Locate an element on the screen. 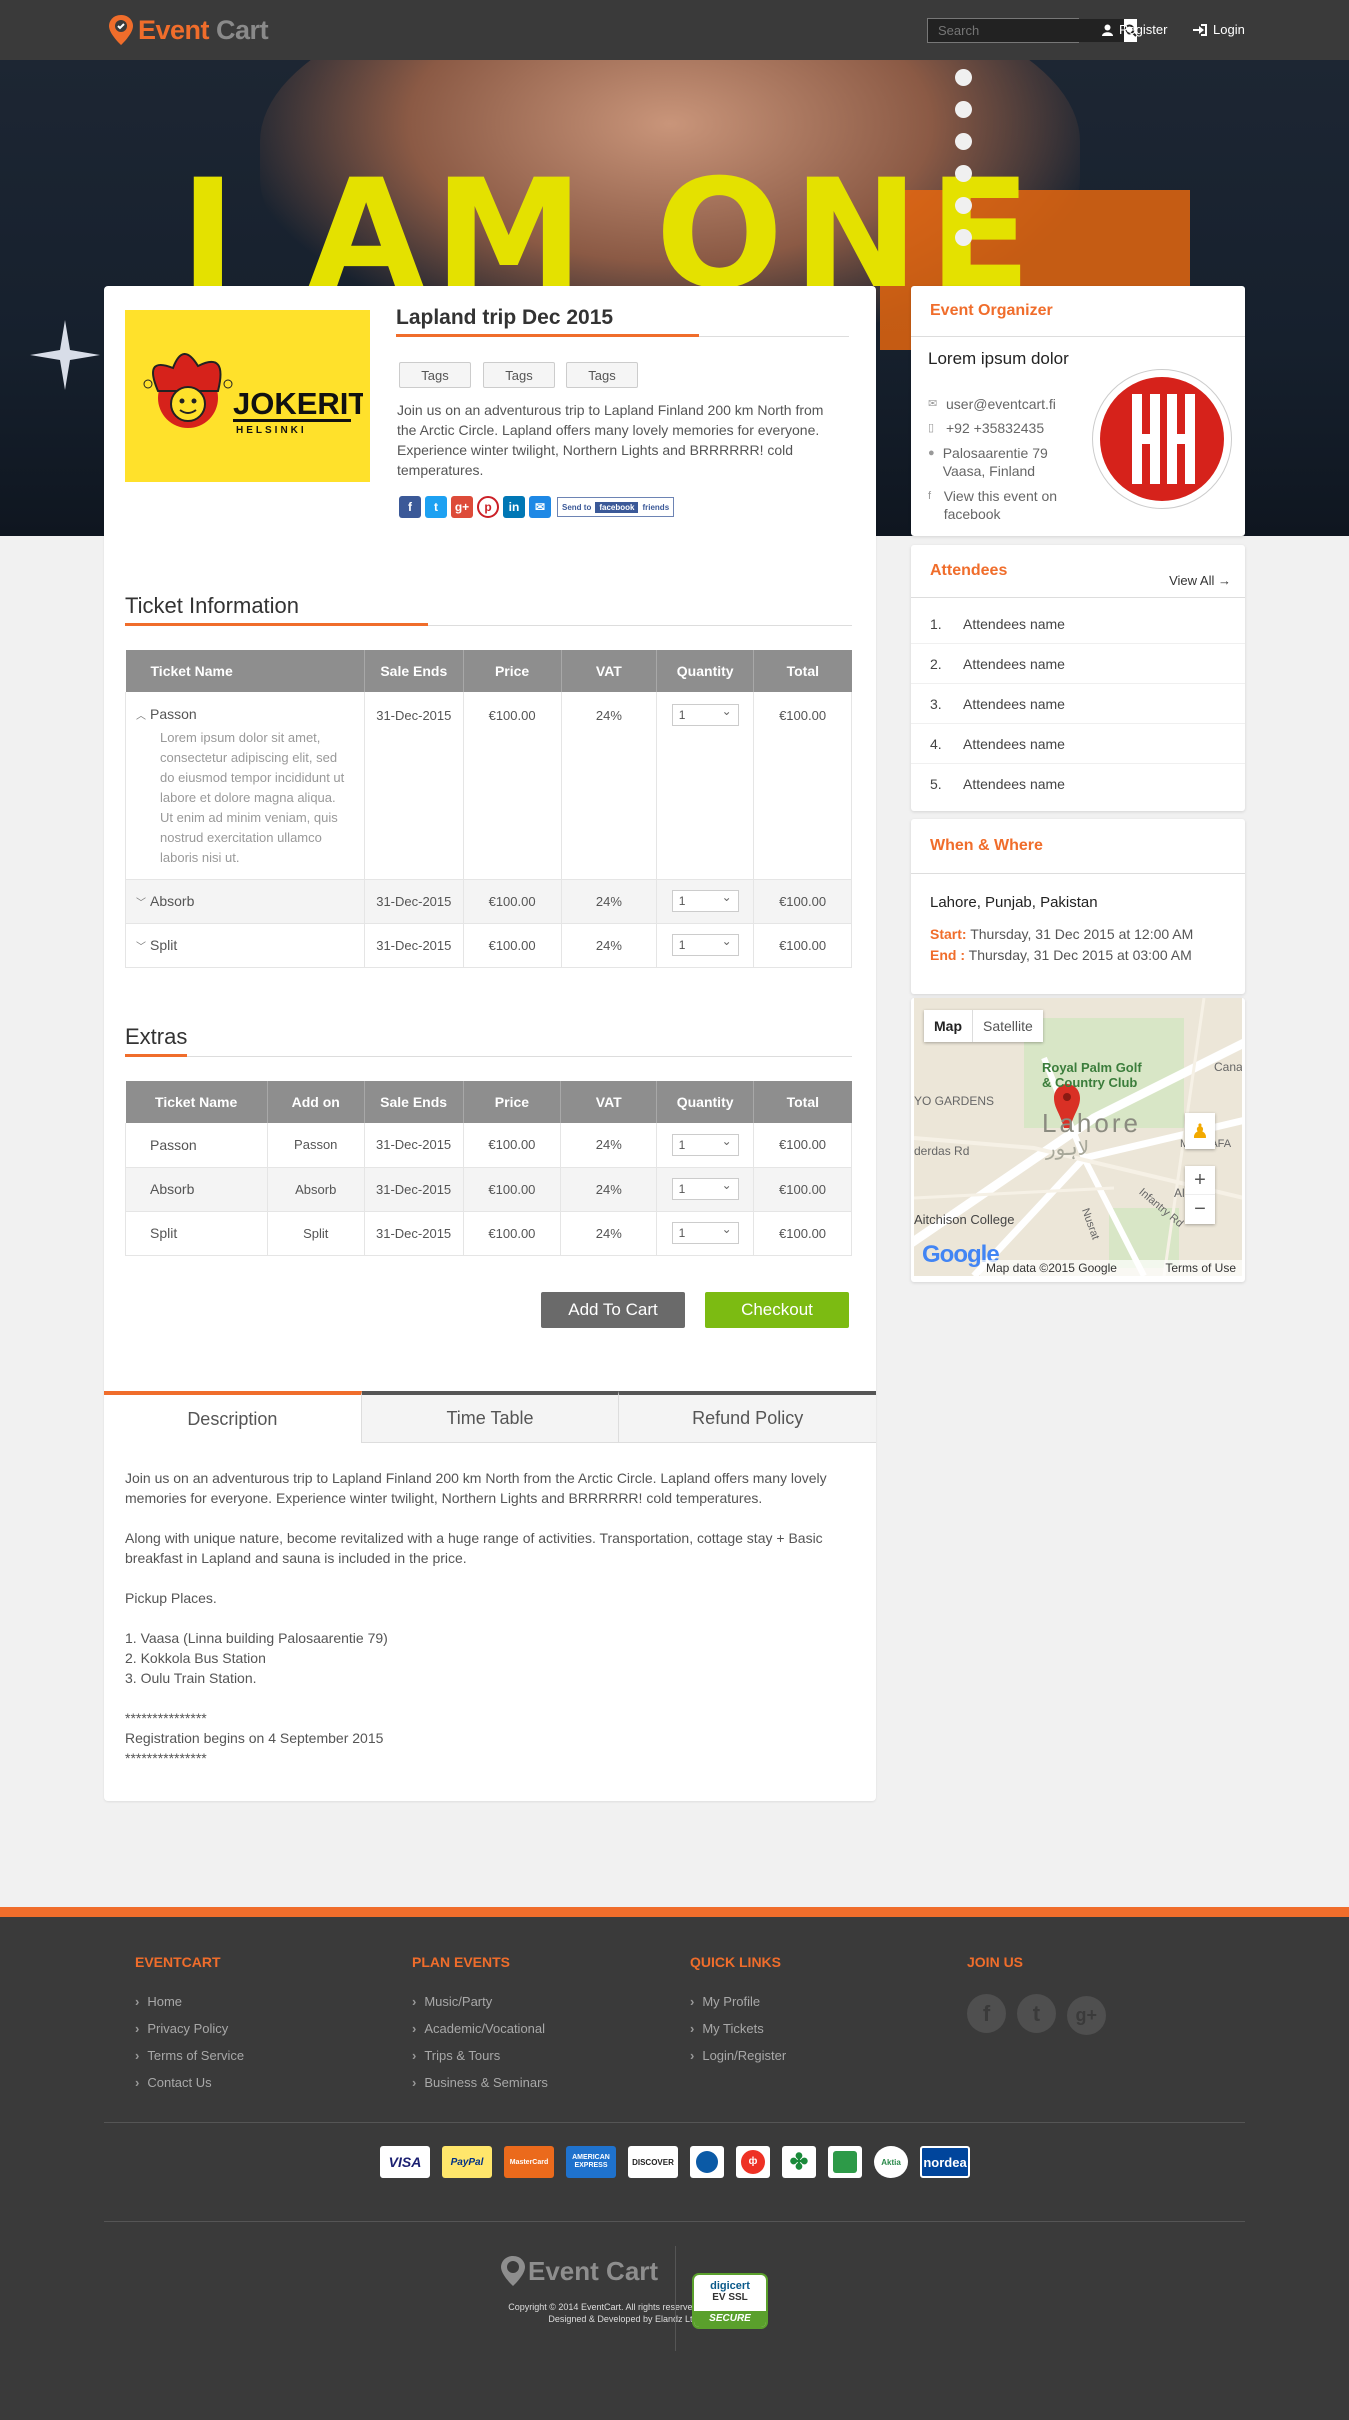 Image resolution: width=1349 pixels, height=2420 pixels. extra-name-cell: Absorb is located at coordinates (196, 1189).